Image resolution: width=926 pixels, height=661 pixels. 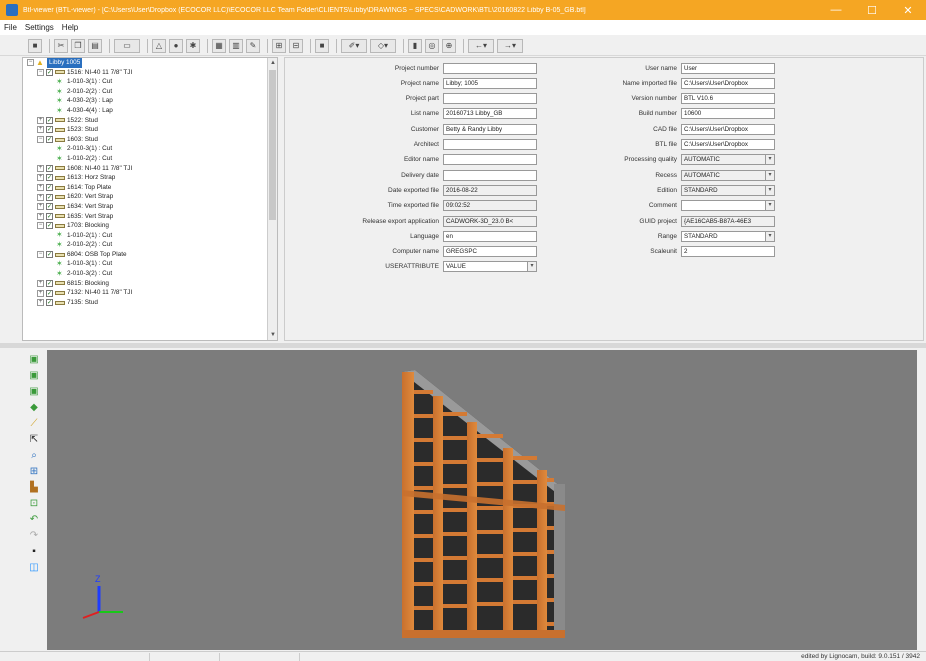 What do you see at coordinates (150, 178) in the screenshot?
I see `tree-item: + ✓ 1613: Horz Strap` at bounding box center [150, 178].